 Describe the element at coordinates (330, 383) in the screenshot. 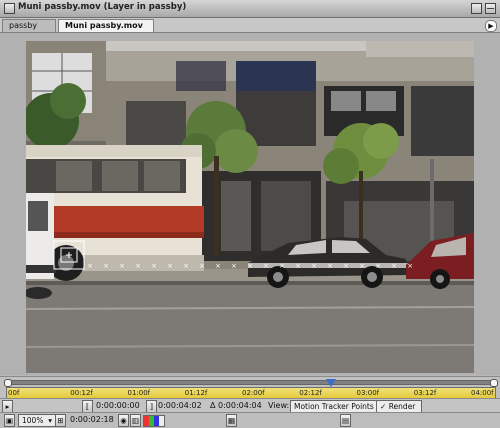

I see `current-time-indicator` at that location.